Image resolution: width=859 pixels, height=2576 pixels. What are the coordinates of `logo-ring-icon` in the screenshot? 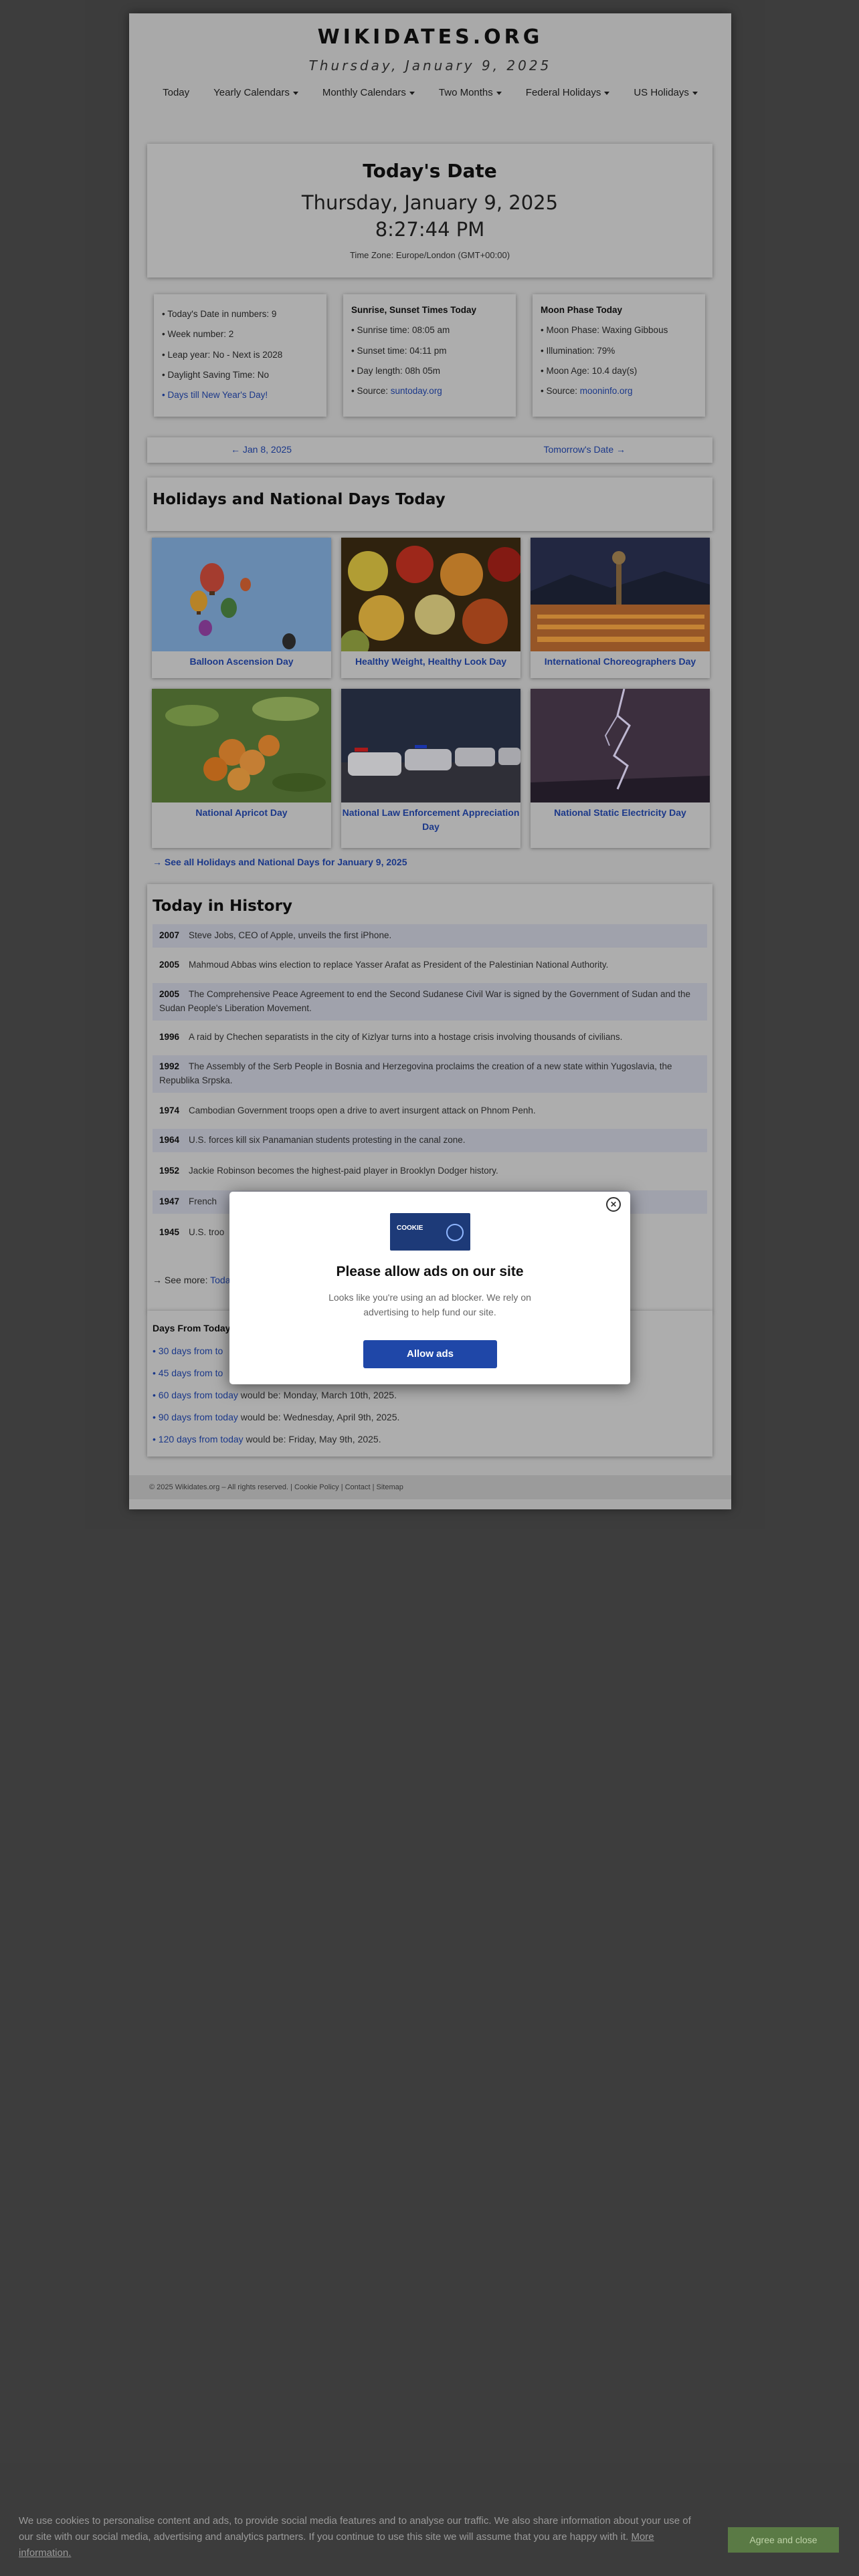 It's located at (455, 1232).